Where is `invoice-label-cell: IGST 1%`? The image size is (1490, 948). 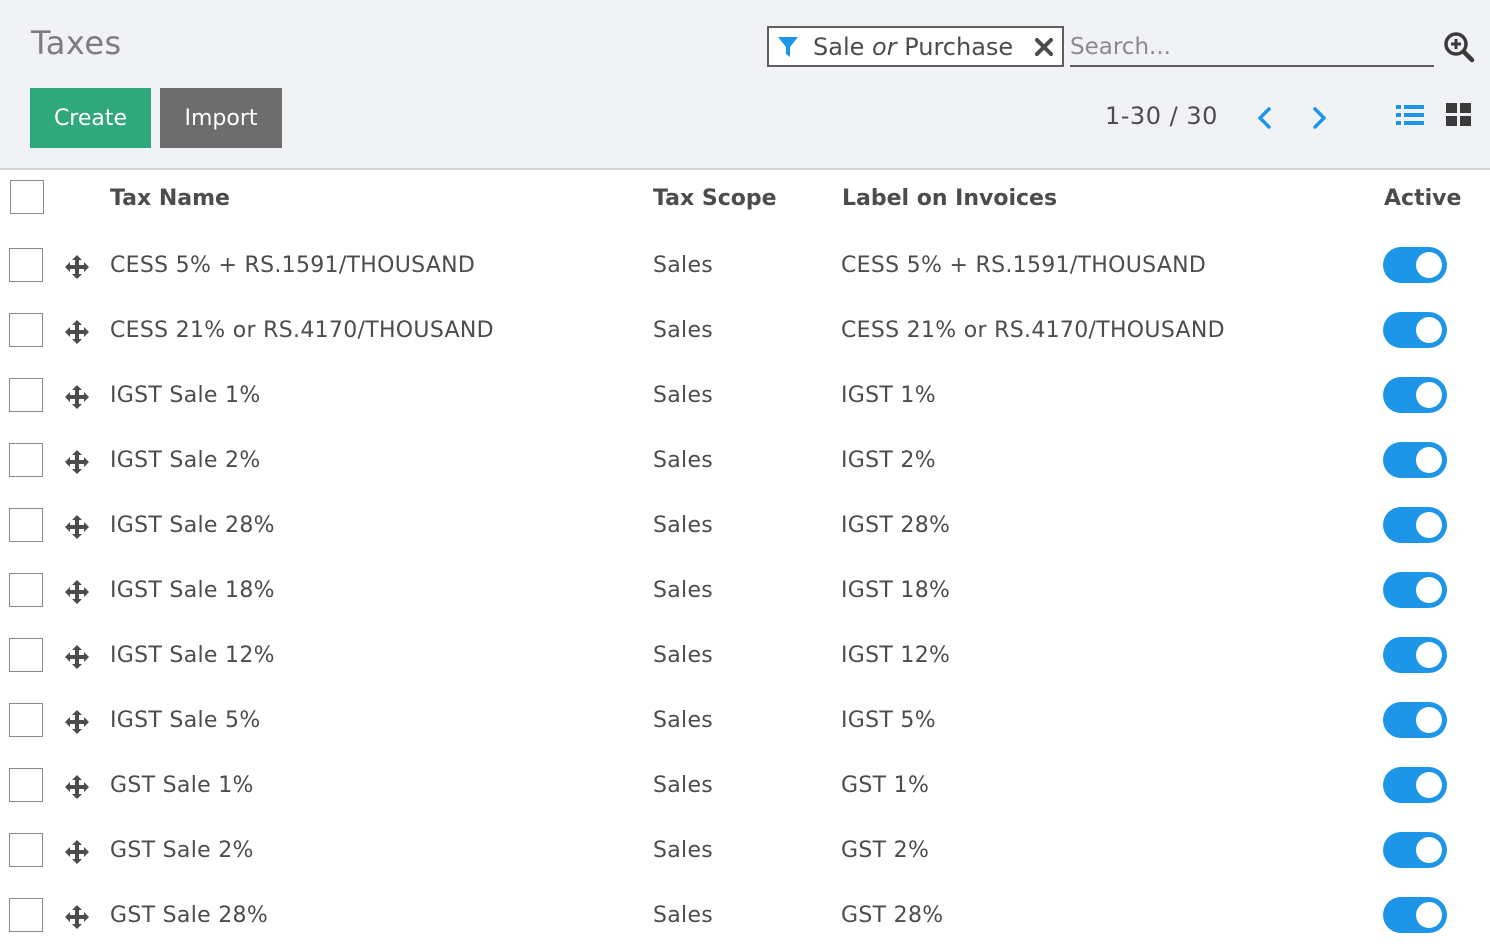 invoice-label-cell: IGST 1% is located at coordinates (888, 395).